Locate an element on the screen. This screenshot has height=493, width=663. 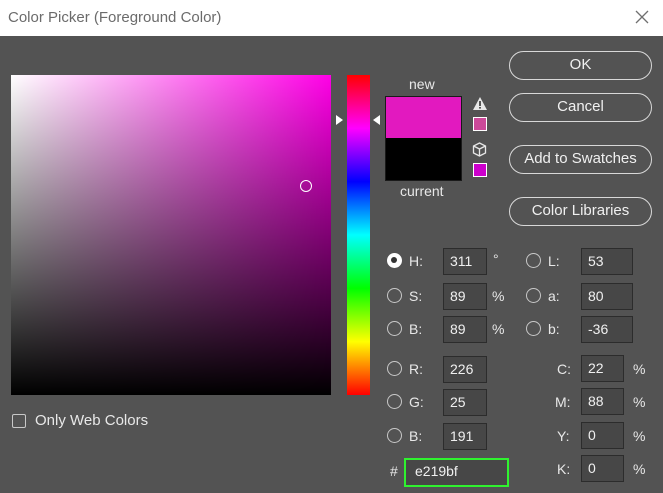
blue-input: 191 is located at coordinates (465, 436).